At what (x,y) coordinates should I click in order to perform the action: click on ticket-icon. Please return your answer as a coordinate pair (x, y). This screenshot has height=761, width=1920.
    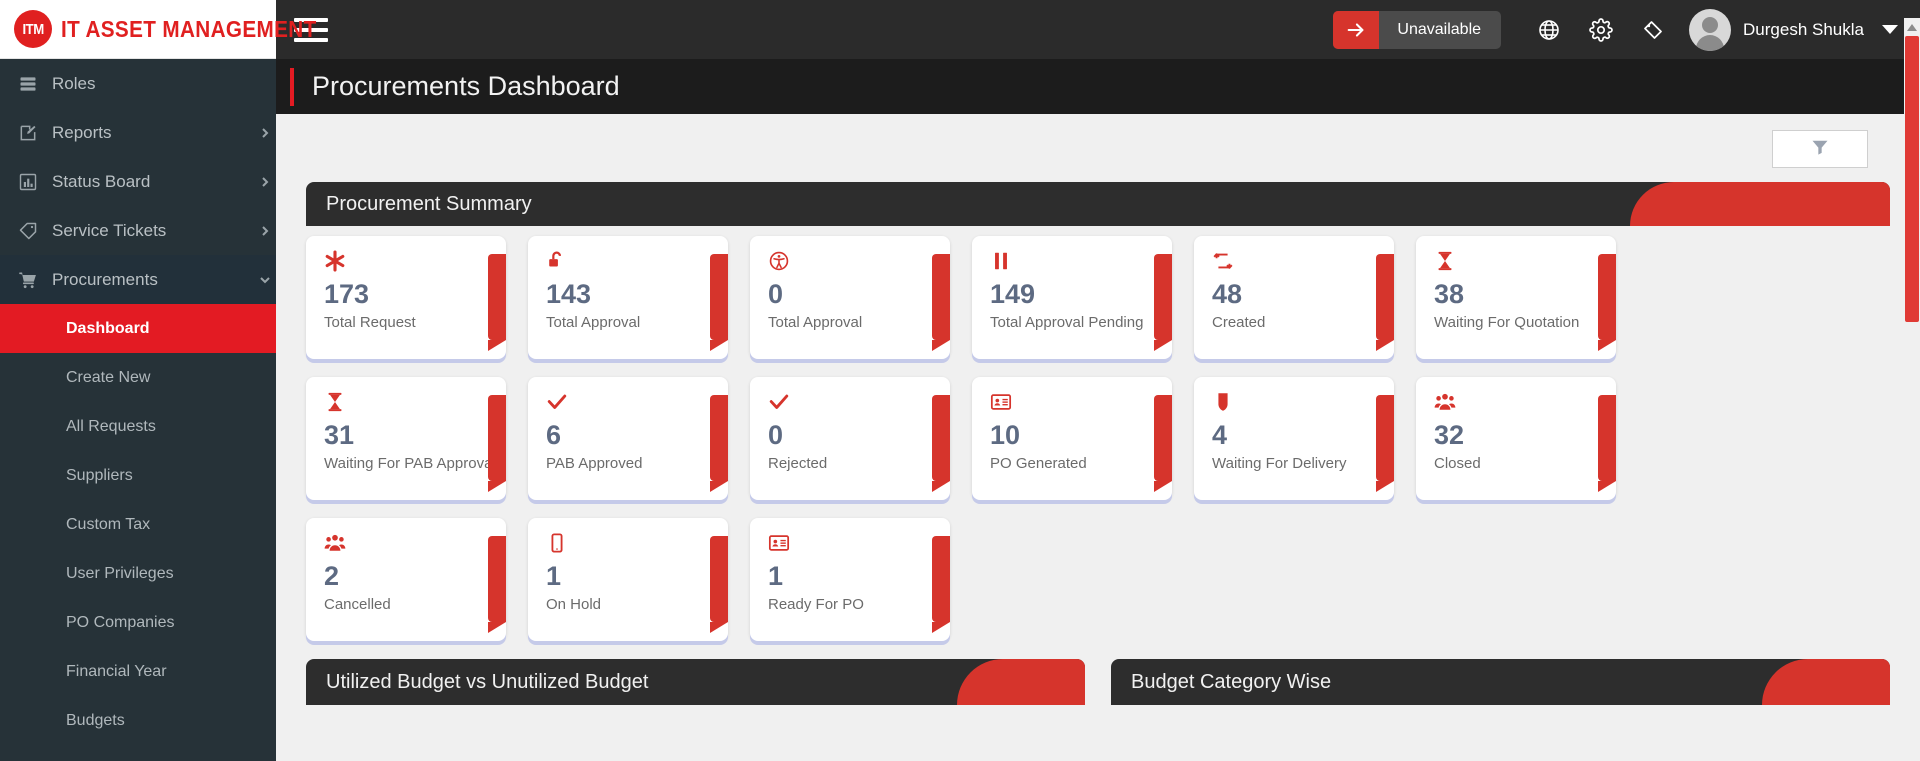
    Looking at the image, I should click on (1653, 29).